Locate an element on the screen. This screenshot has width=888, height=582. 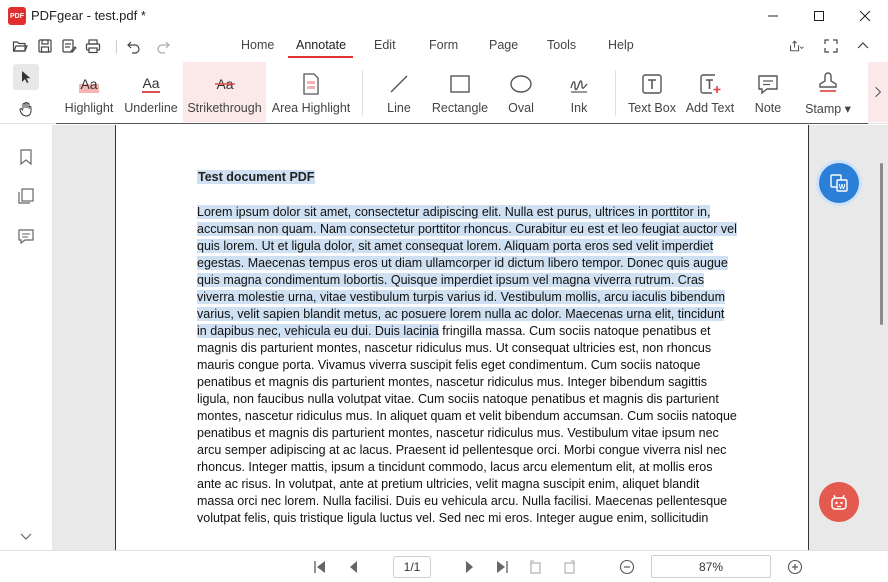
ink-icon is located at coordinates (579, 86).